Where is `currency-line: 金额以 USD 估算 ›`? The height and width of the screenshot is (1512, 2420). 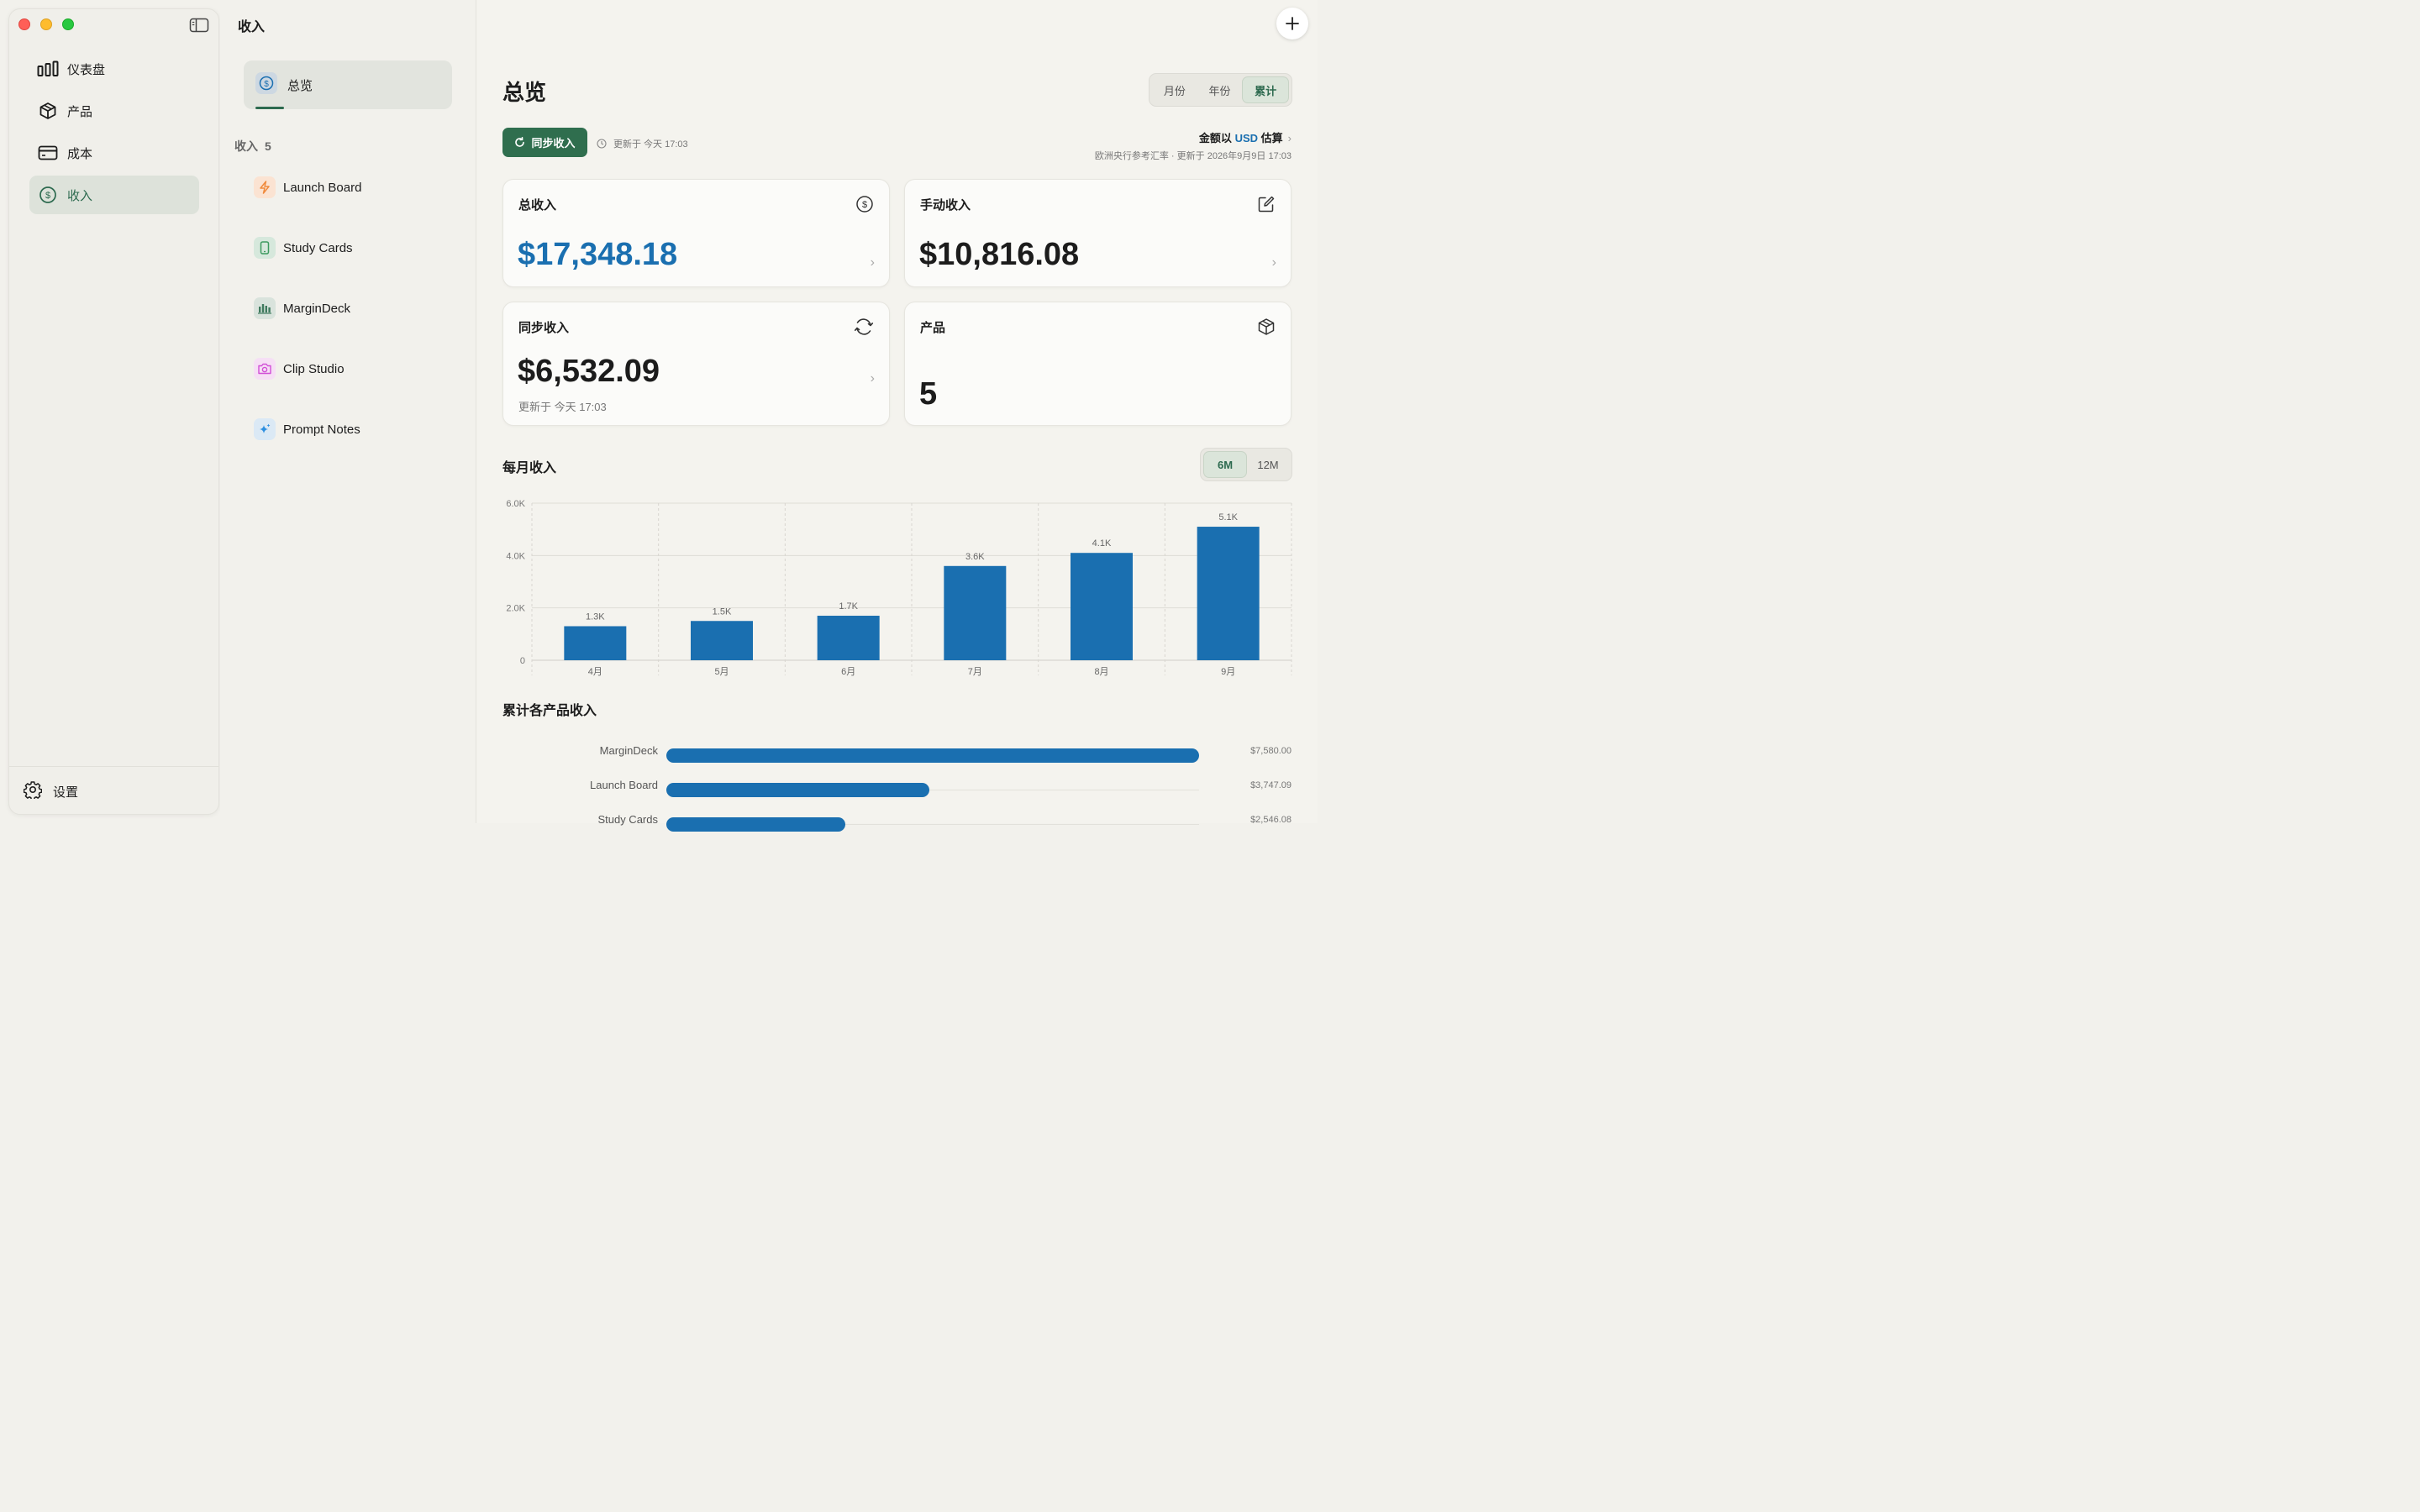
currency-line: 金额以 USD 估算 › is located at coordinates (1194, 137).